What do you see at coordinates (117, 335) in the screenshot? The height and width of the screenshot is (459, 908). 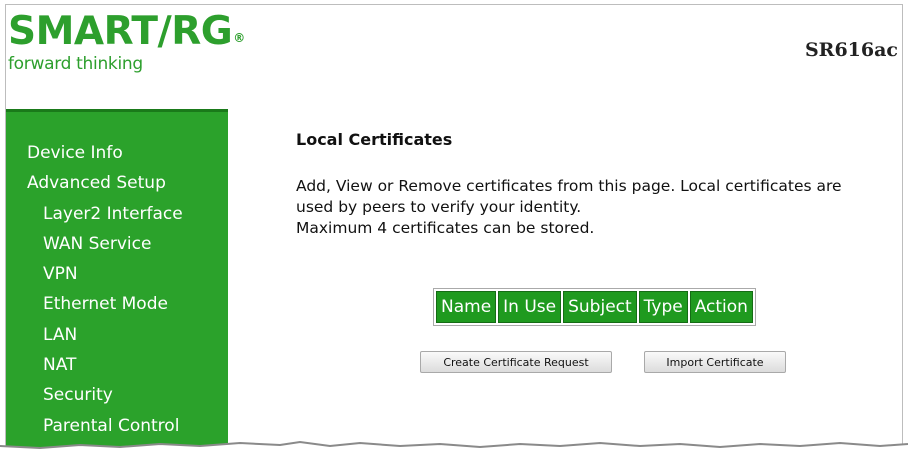 I see `sidebar-item-lan: LAN` at bounding box center [117, 335].